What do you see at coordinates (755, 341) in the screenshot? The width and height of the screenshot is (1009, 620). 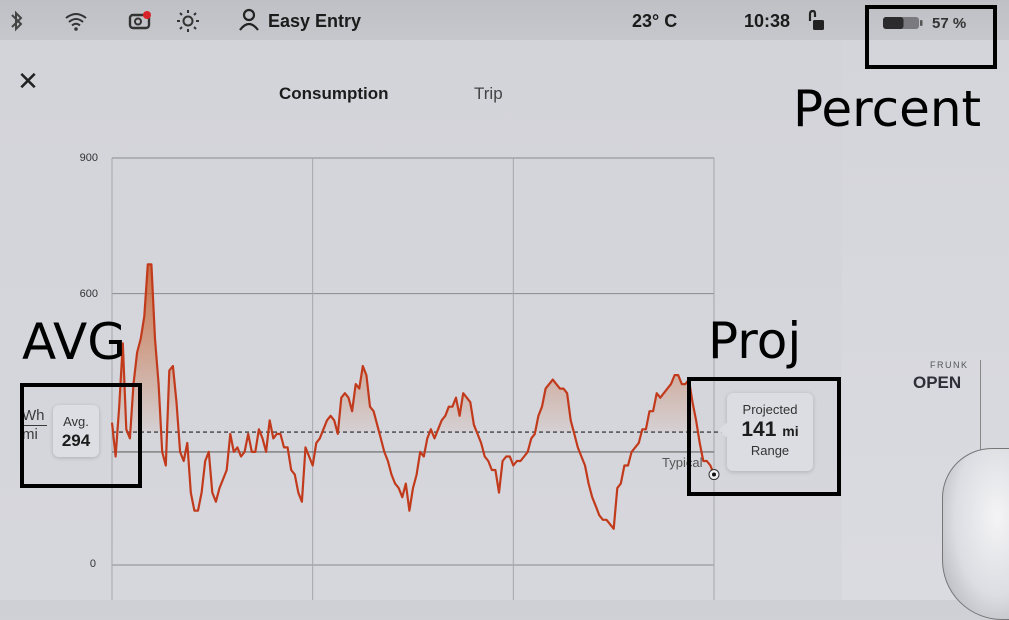 I see `proj-annotation-label: Proj` at bounding box center [755, 341].